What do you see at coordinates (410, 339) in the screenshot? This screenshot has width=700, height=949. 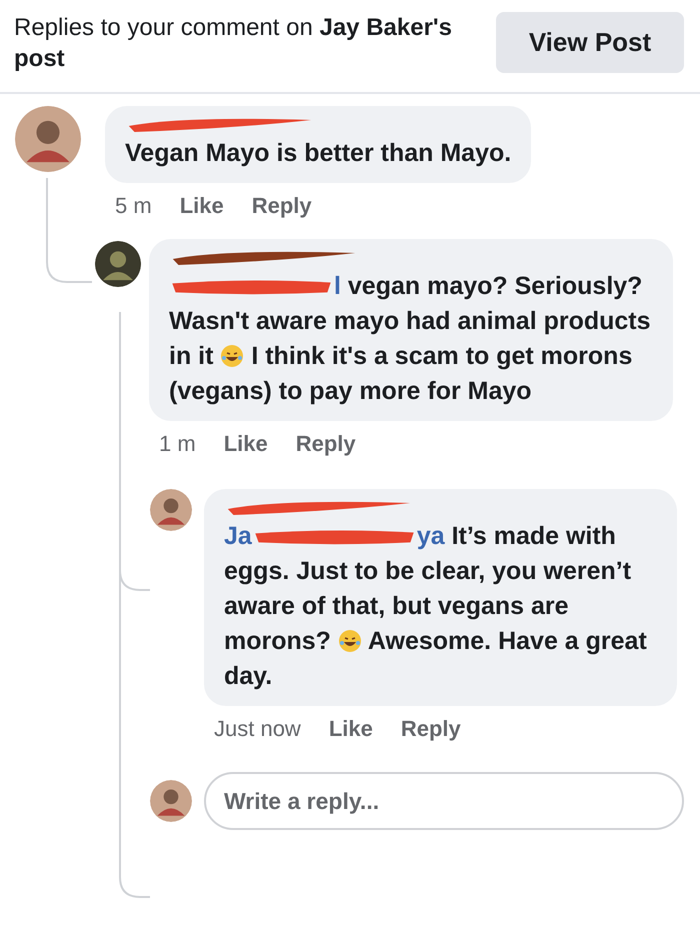 I see `comment-text: l vegan mayo? Seriously? Wasn't aware mayo had animal products in it I think it's a scam to get morons (vegans) to pay more for Mayo` at bounding box center [410, 339].